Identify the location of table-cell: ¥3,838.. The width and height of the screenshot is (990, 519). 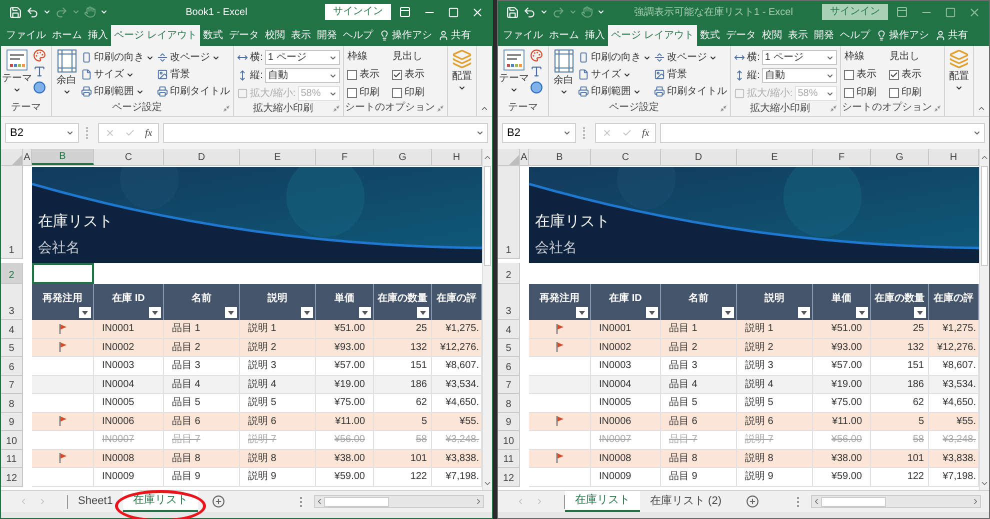
(954, 459).